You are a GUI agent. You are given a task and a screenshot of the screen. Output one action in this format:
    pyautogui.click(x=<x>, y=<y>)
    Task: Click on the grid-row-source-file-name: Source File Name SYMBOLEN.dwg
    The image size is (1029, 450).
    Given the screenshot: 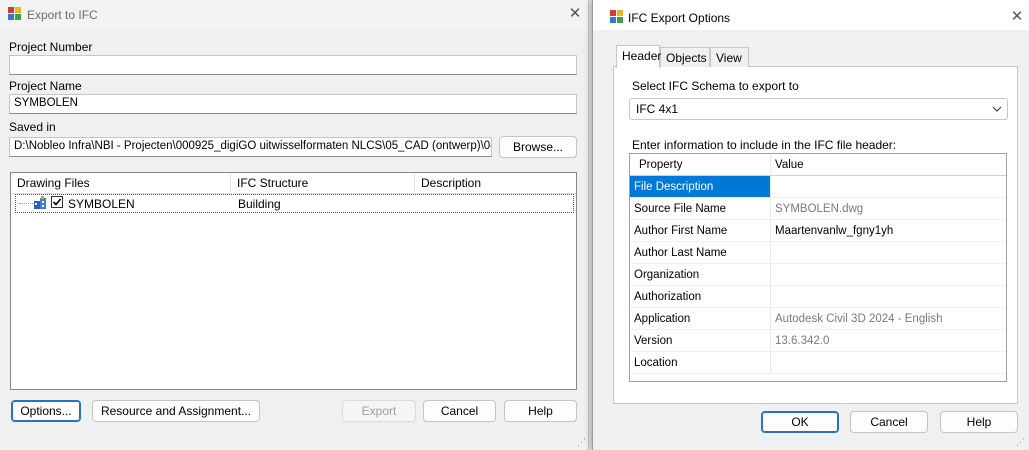 What is the action you would take?
    pyautogui.click(x=818, y=209)
    